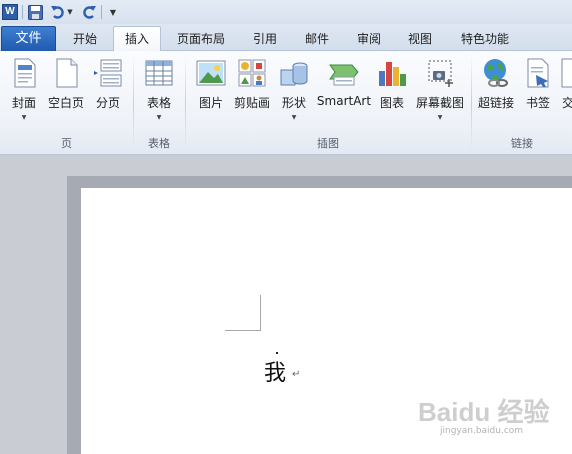 The height and width of the screenshot is (454, 572). Describe the element at coordinates (294, 73) in the screenshot. I see `shapes-icon` at that location.